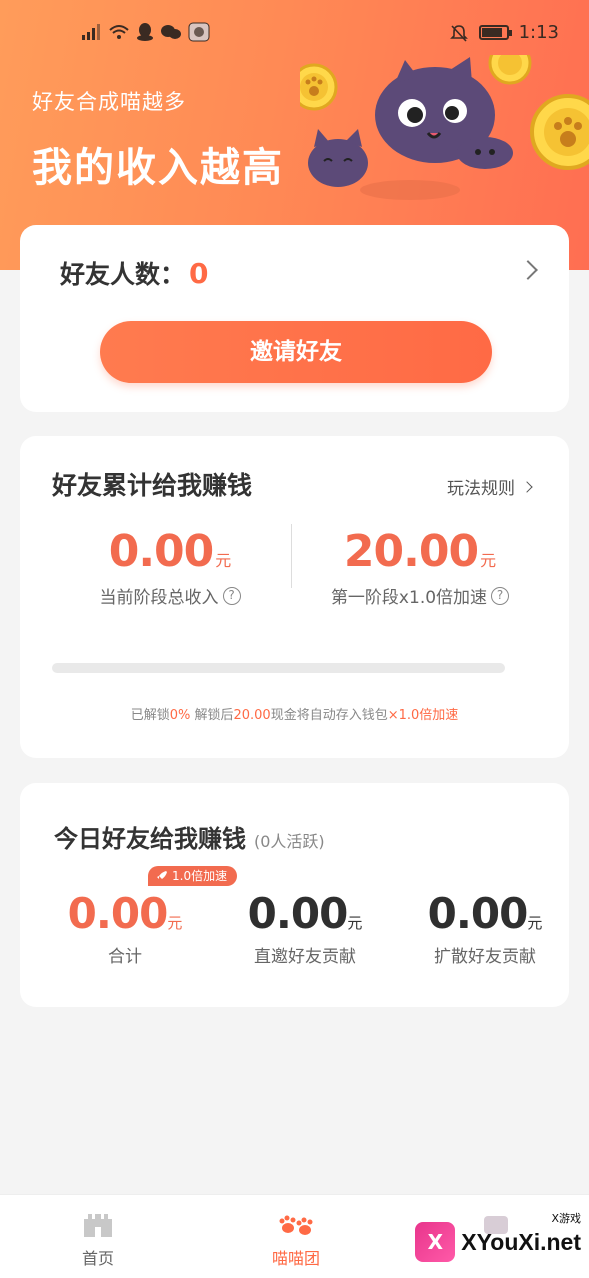  Describe the element at coordinates (298, 913) in the screenshot. I see `direct-invite-value: 0.00` at that location.